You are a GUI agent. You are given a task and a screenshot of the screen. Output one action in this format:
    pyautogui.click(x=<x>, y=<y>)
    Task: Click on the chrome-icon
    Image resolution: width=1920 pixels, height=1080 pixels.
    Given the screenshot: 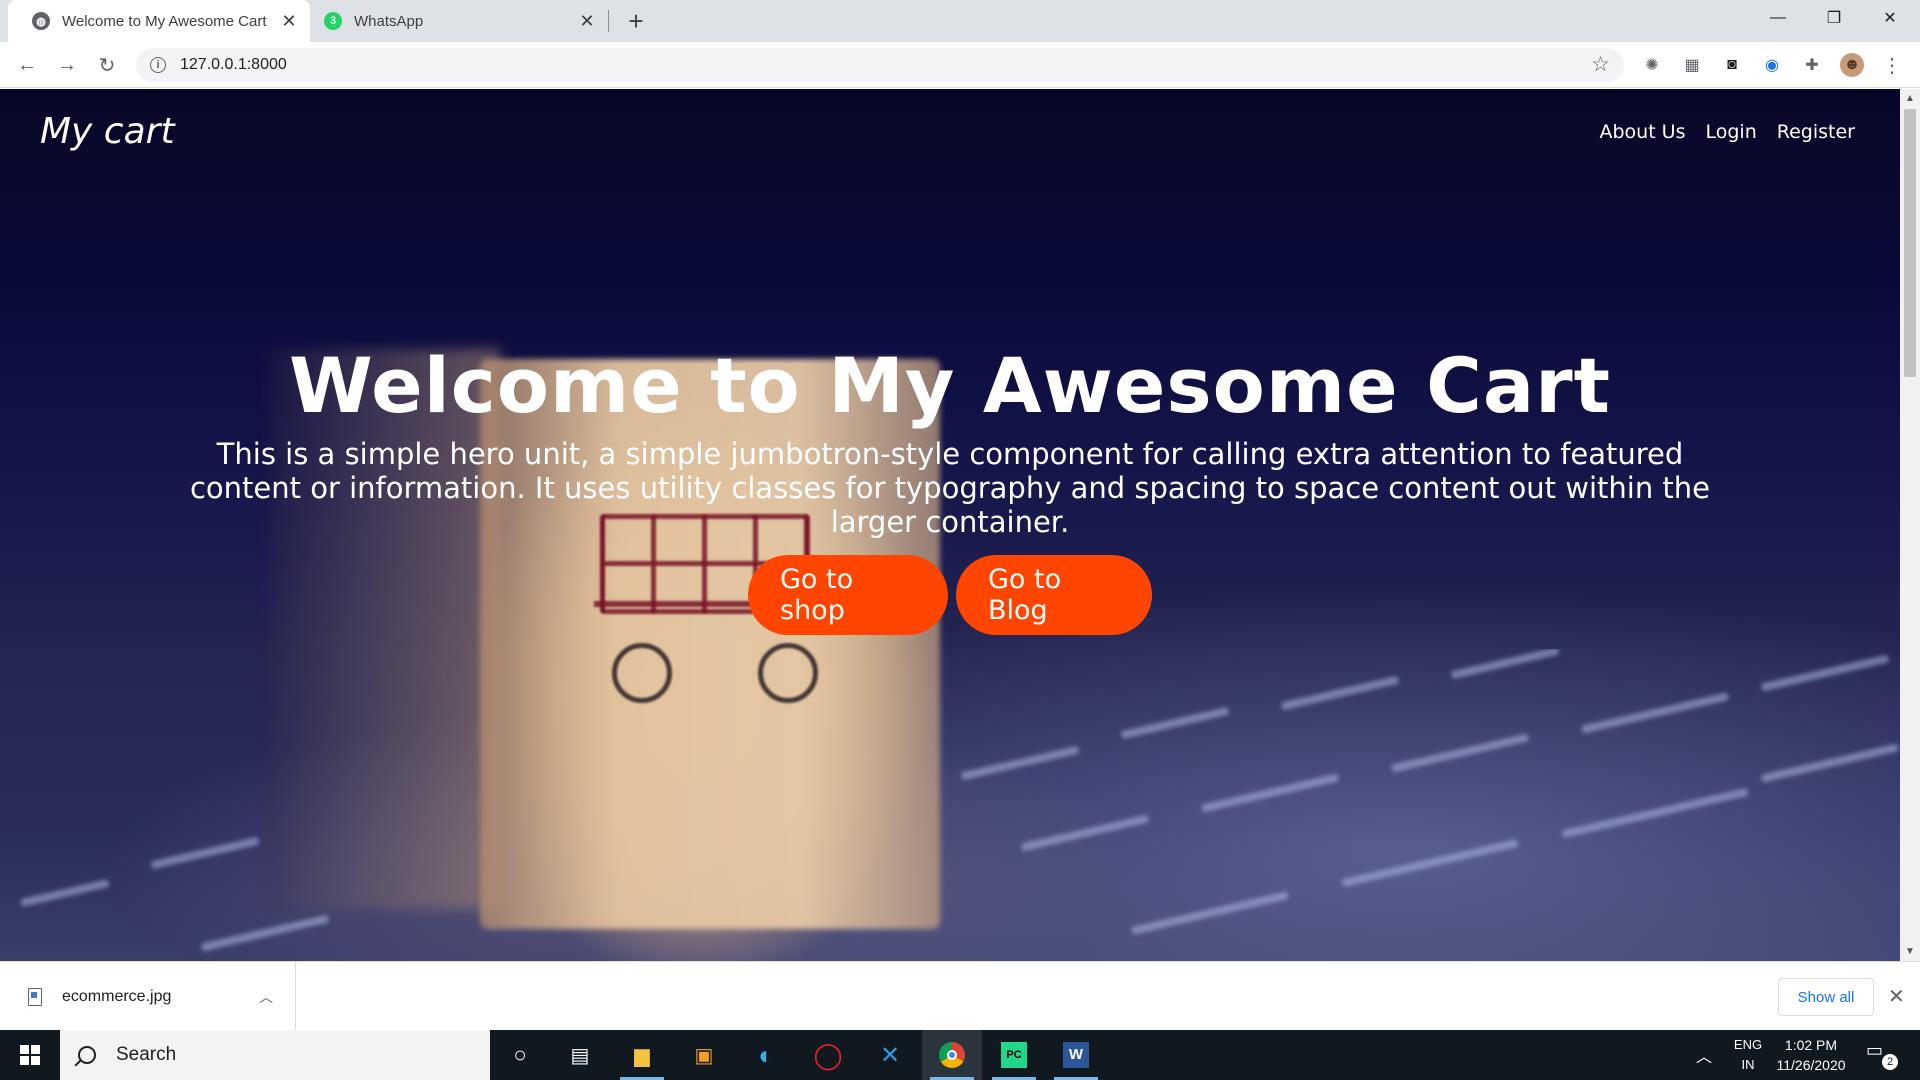 What is the action you would take?
    pyautogui.click(x=952, y=1055)
    